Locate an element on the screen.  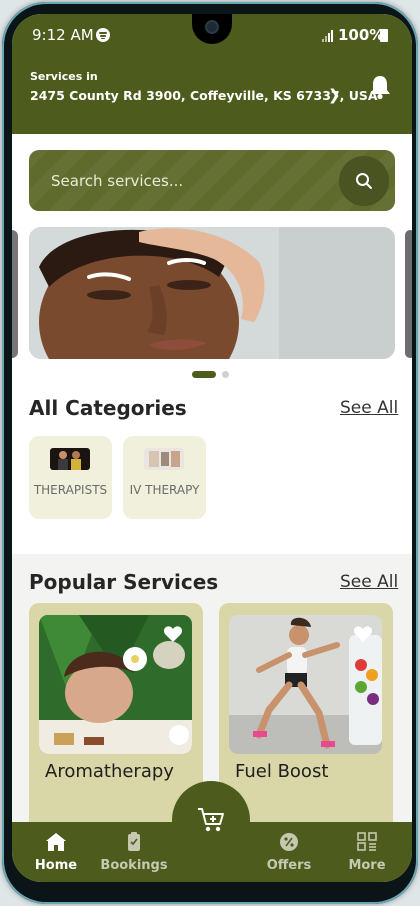
chevron-right-icon: ❯ is located at coordinates (334, 95).